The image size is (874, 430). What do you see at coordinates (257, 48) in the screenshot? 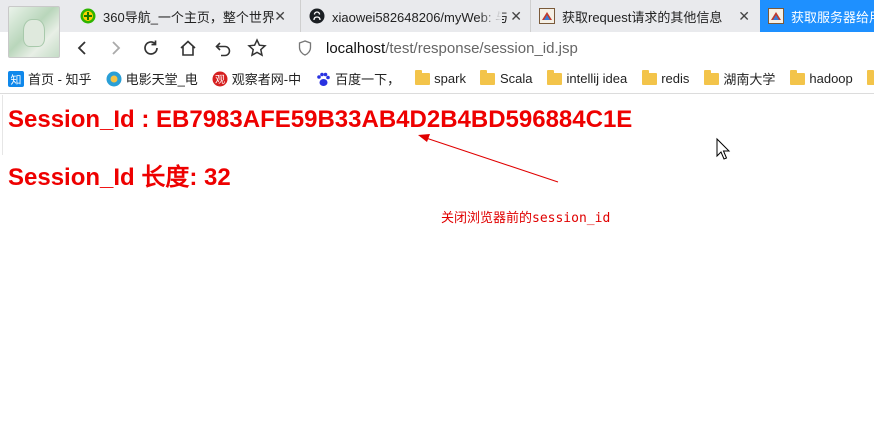
I see `star-icon` at bounding box center [257, 48].